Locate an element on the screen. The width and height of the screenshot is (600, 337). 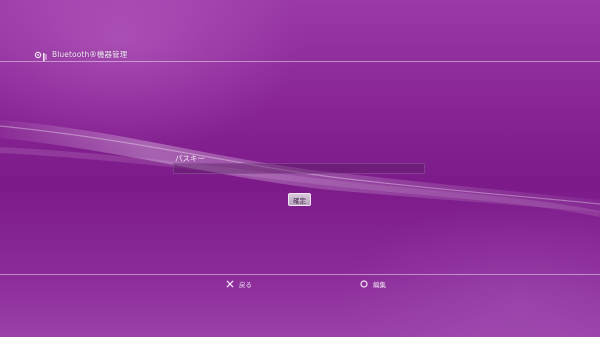
header: Bluetooth®機器管理 is located at coordinates (80, 54).